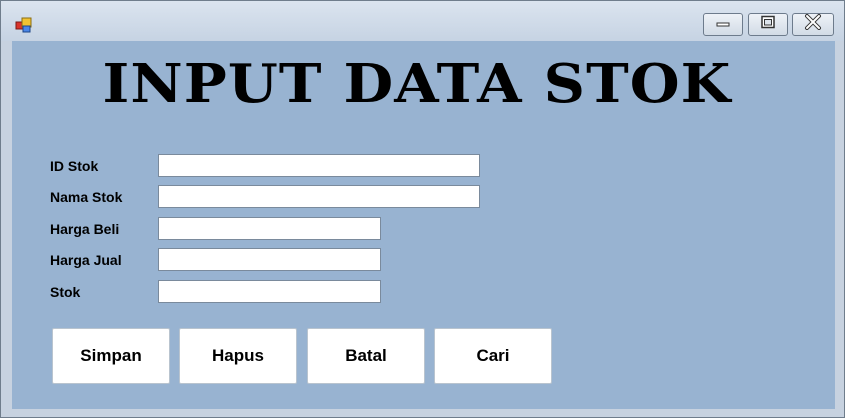 This screenshot has height=418, width=845. Describe the element at coordinates (366, 356) in the screenshot. I see `batal-button: Batal` at that location.